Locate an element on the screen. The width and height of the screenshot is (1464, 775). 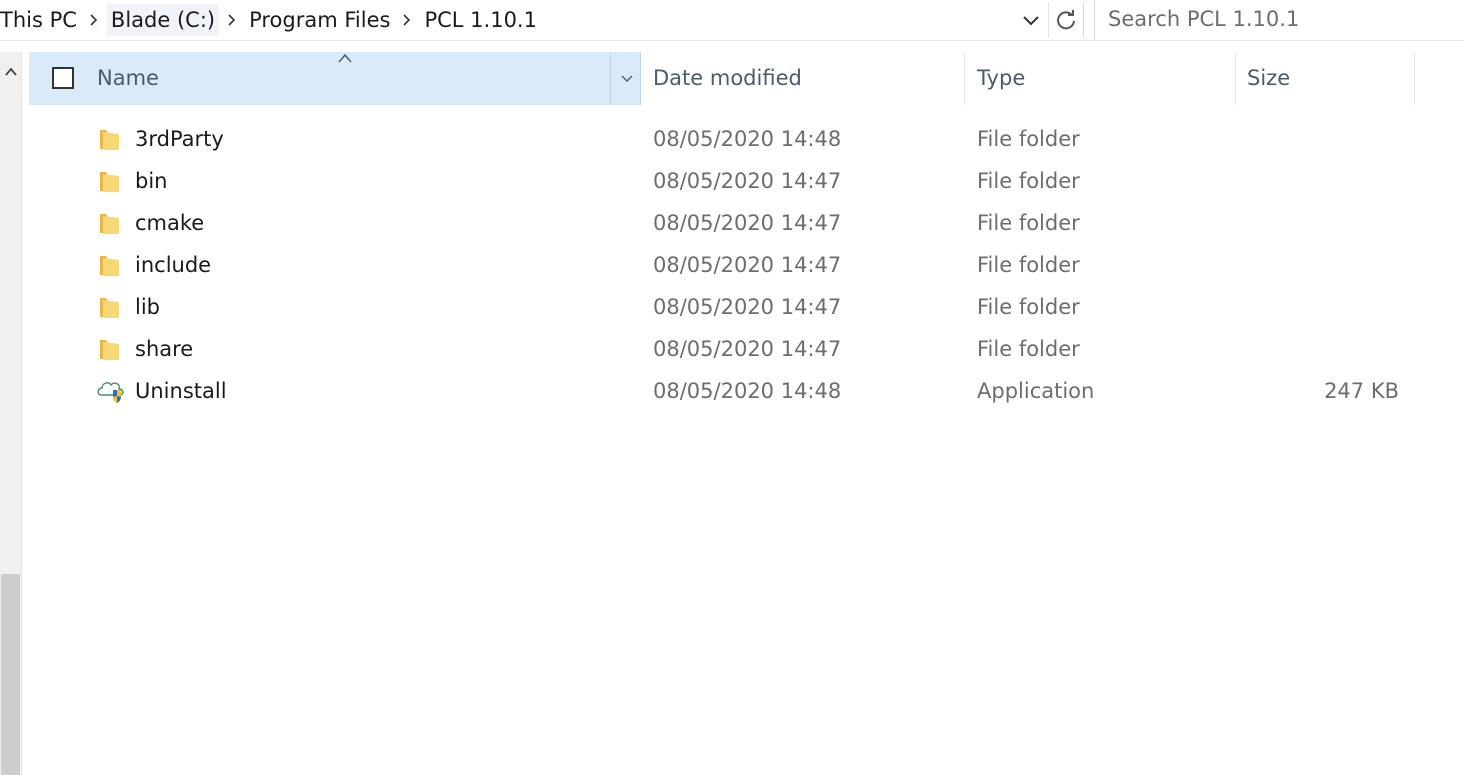
file-row-share: share 08/05/2020 14:47 File folder is located at coordinates (724, 350).